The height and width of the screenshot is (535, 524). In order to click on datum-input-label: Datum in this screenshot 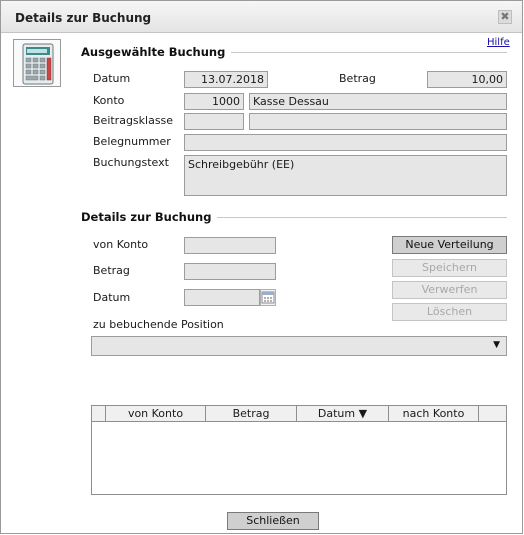, I will do `click(112, 297)`.